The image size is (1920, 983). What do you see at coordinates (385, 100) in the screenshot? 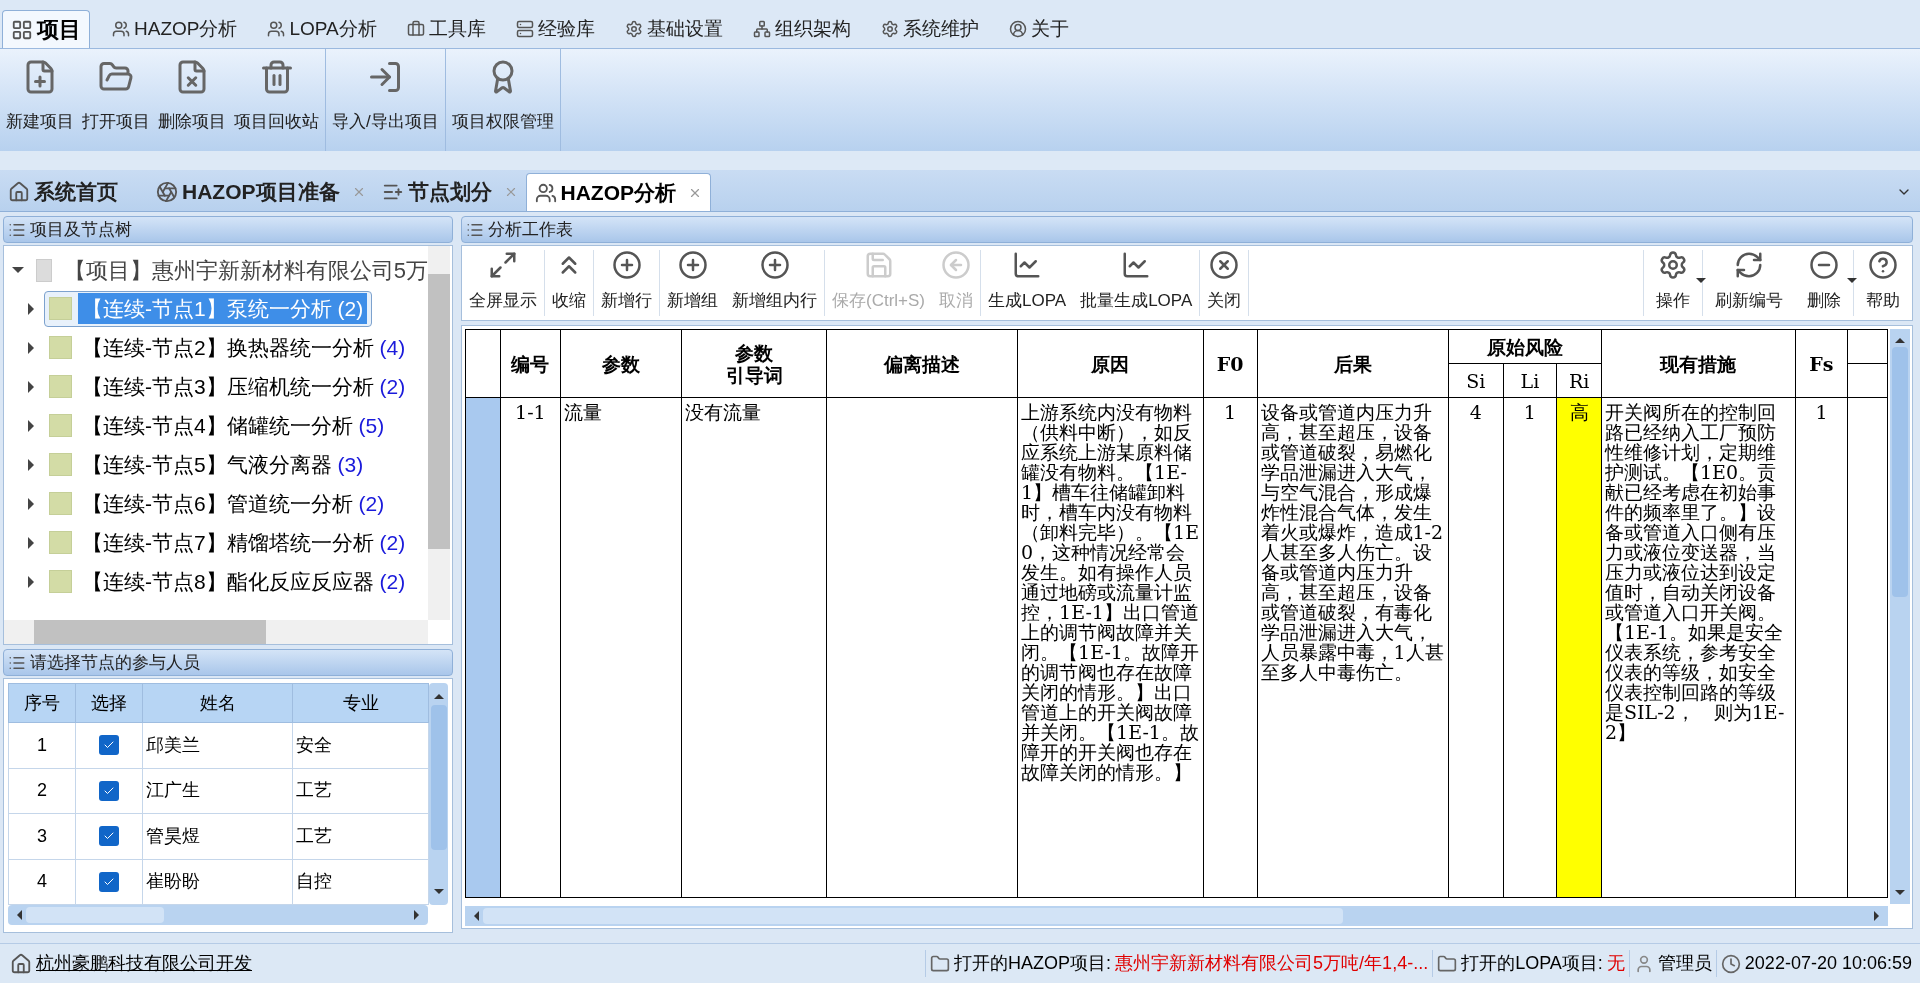
I see `ribbon-button: 导入/导出项目` at bounding box center [385, 100].